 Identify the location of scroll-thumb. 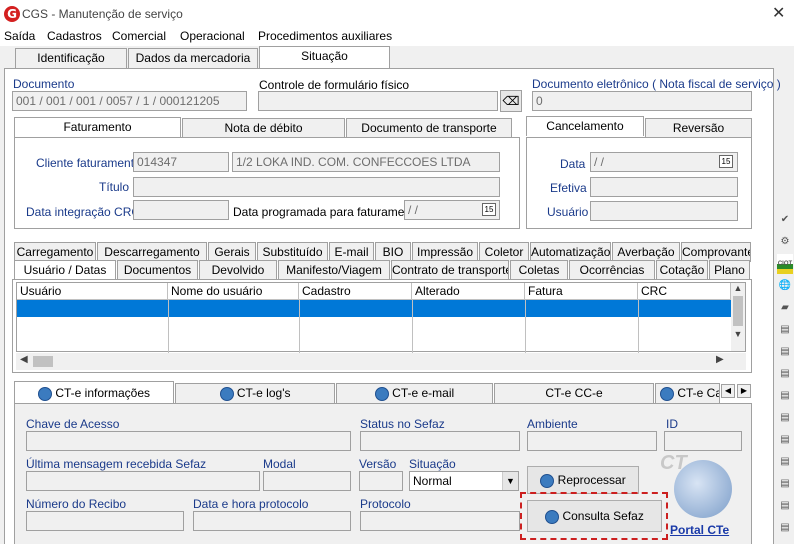
(738, 311).